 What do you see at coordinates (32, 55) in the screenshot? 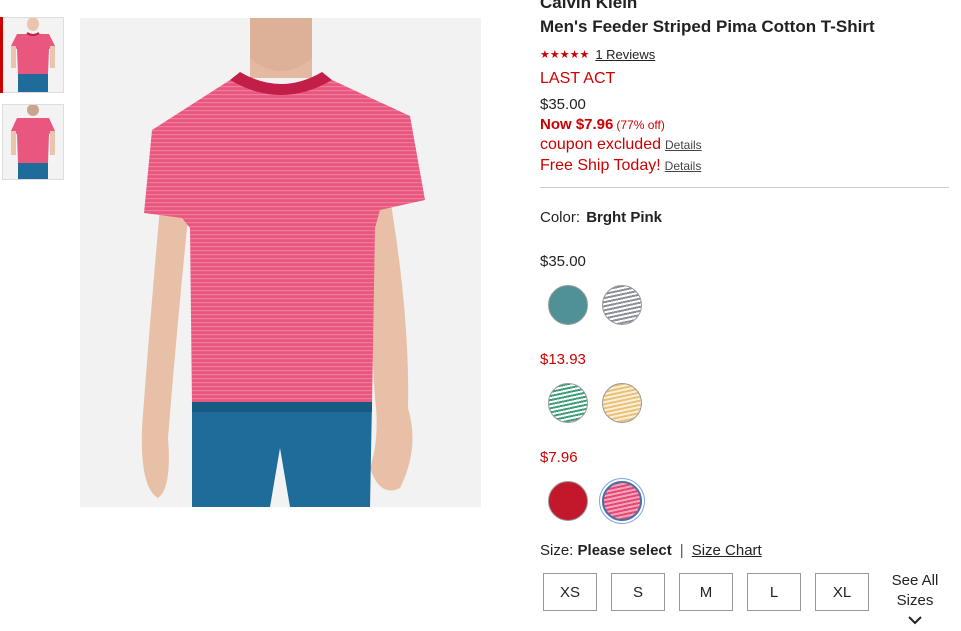
I see `thumbnail-front` at bounding box center [32, 55].